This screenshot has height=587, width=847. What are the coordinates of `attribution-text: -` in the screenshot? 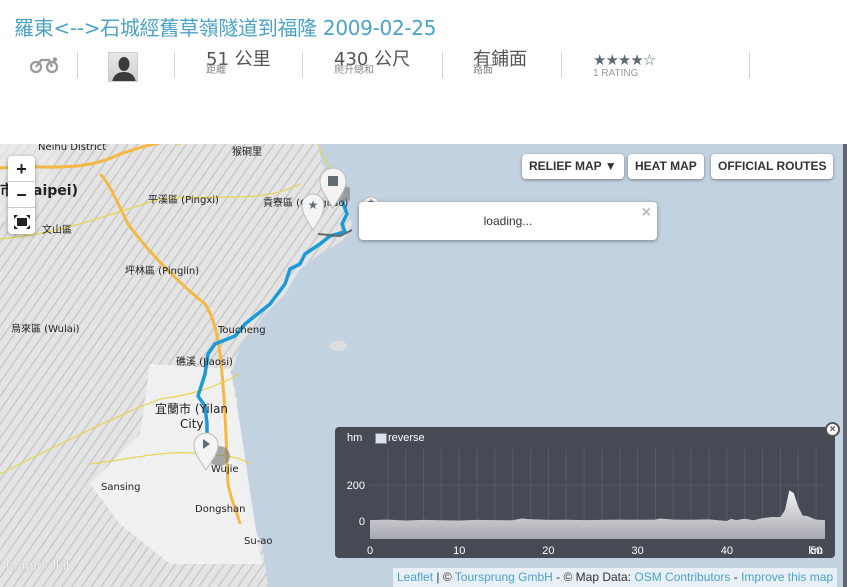 It's located at (736, 577).